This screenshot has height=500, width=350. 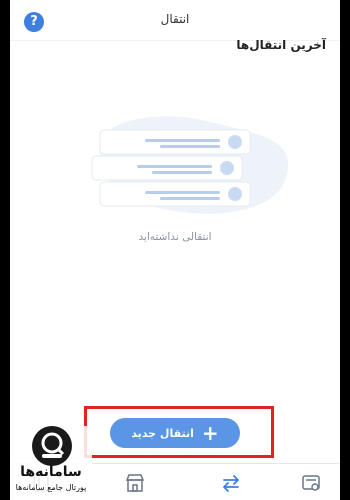 I want to click on watermark-name: سامانه‌ها, so click(x=51, y=472).